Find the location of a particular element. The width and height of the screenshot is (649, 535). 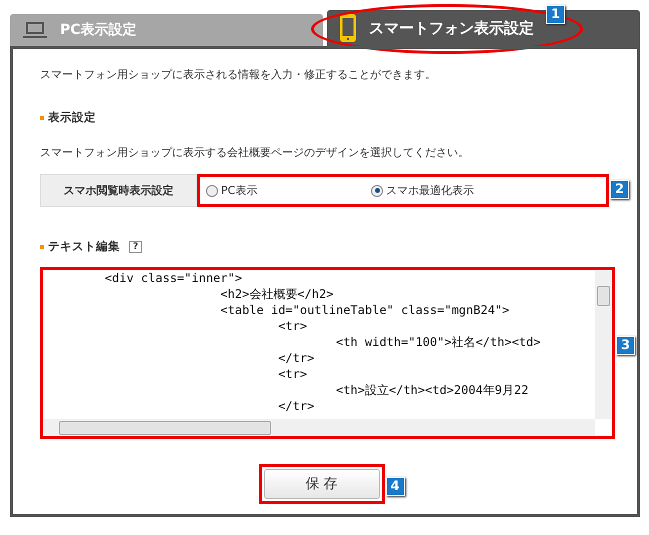

code-line: <div class="inner"> is located at coordinates (174, 278).